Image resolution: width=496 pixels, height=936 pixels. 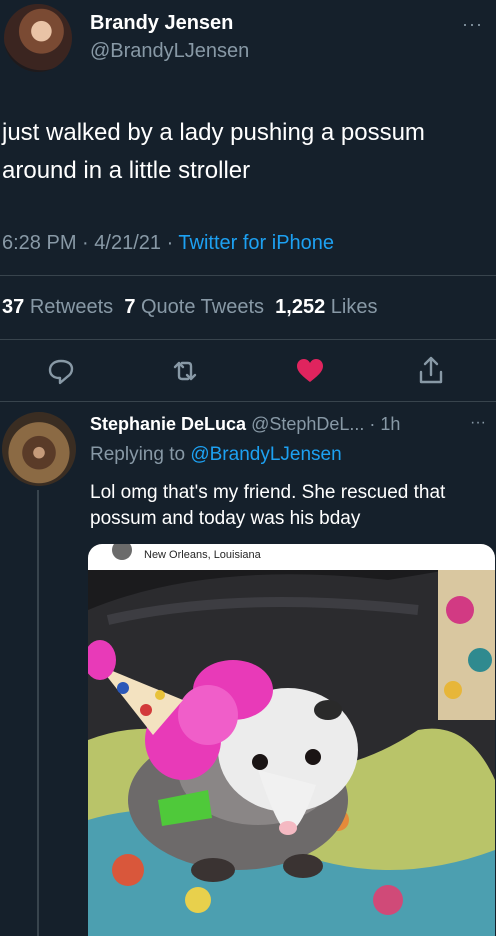 I want to click on reply-author-name: Stephanie DeLuca, so click(x=168, y=424).